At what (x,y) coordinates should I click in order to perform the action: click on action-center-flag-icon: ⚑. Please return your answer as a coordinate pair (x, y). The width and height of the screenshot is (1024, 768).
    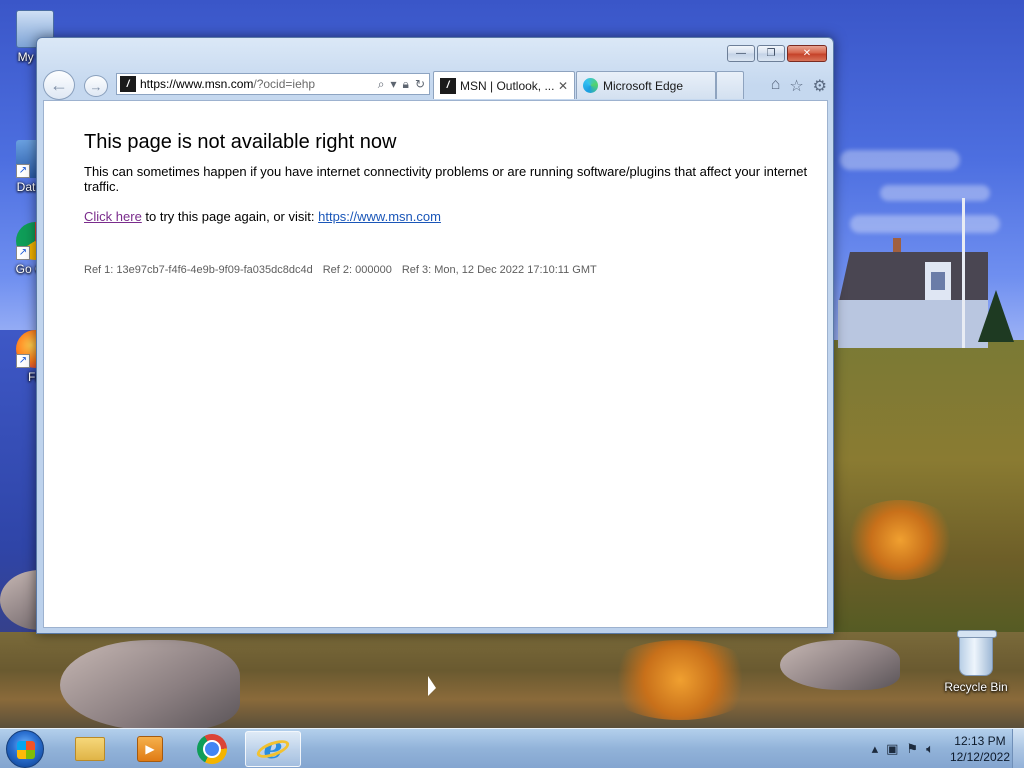
    Looking at the image, I should click on (912, 749).